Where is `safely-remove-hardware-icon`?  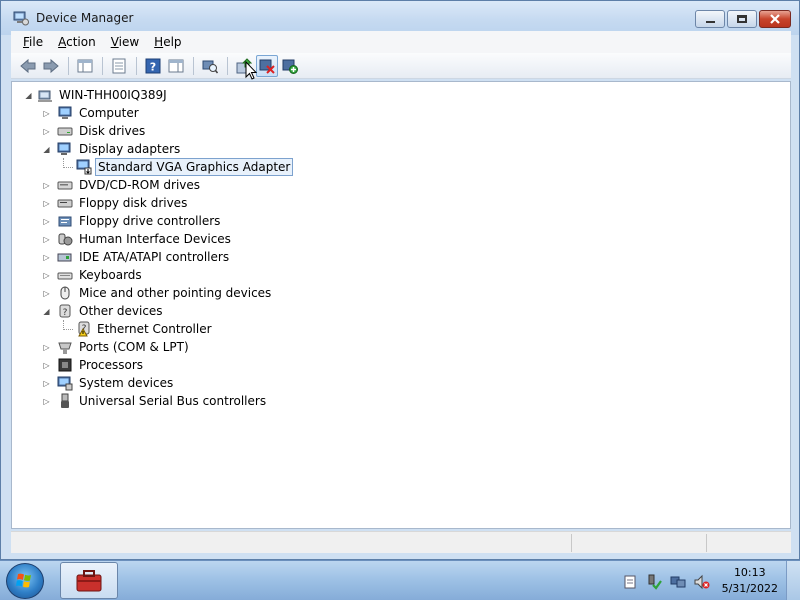
safely-remove-hardware-icon is located at coordinates (654, 582).